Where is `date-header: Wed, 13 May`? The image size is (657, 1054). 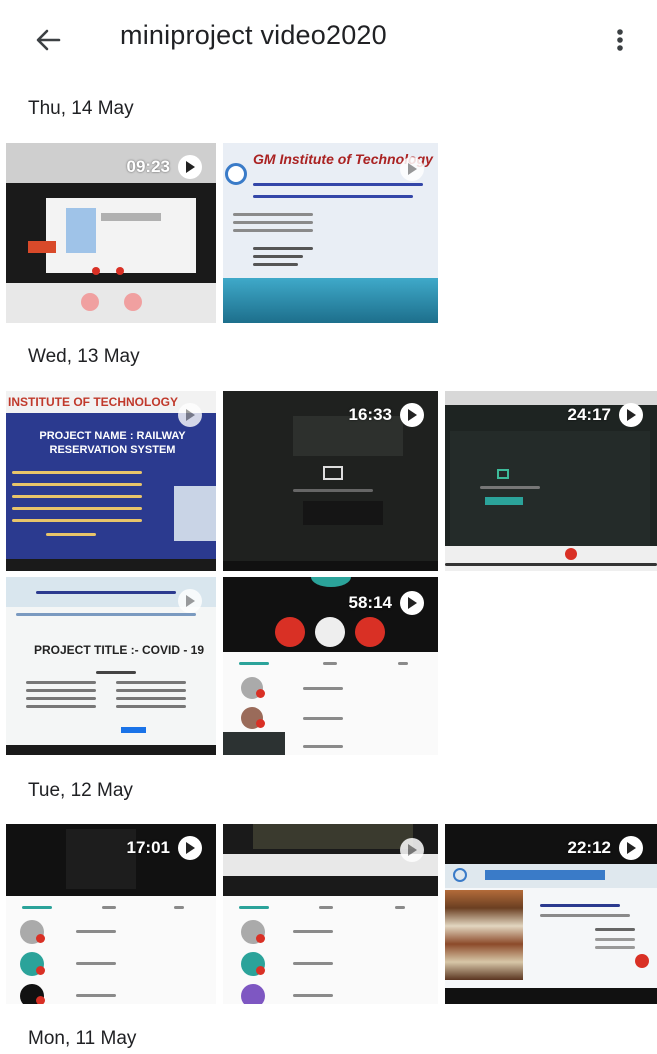
date-header: Wed, 13 May is located at coordinates (84, 356).